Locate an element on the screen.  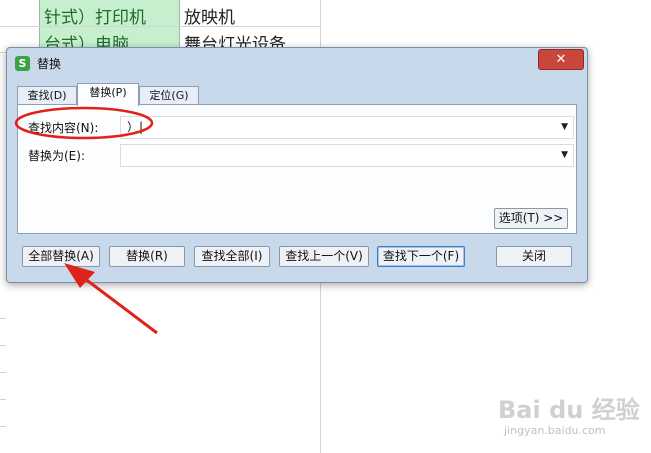
tab-find: 查找(D) is located at coordinates (47, 95).